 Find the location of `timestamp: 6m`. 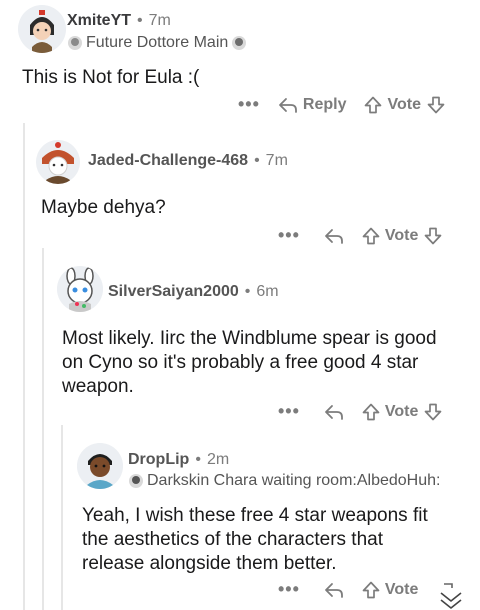

timestamp: 6m is located at coordinates (267, 291).